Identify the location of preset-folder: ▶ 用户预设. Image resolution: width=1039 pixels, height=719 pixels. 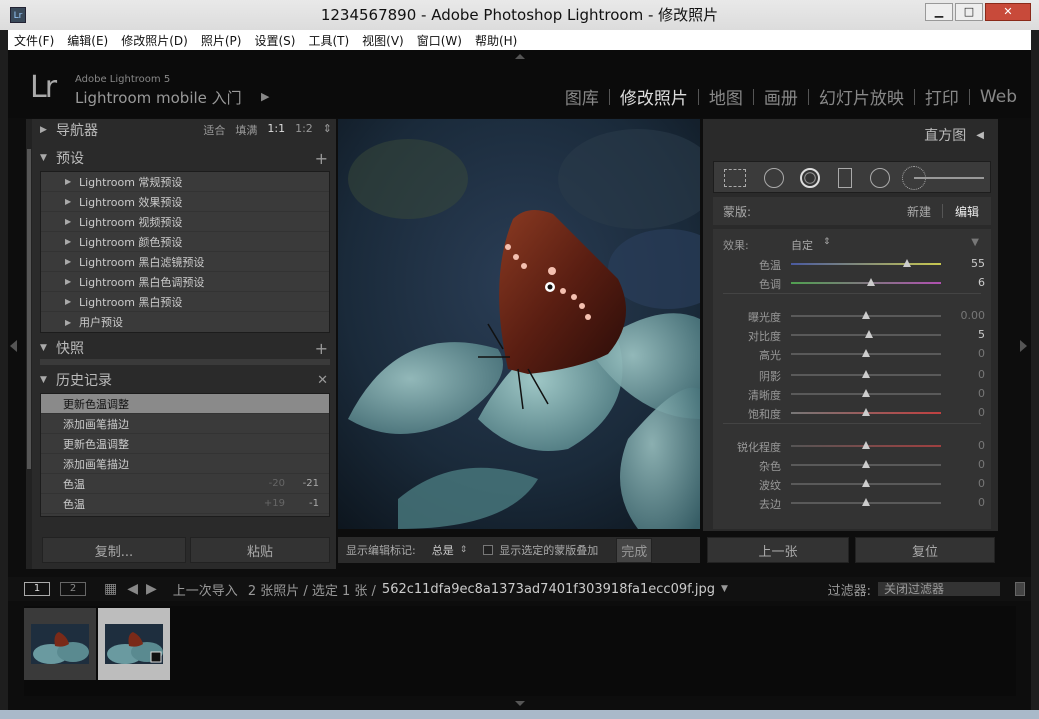
(185, 322).